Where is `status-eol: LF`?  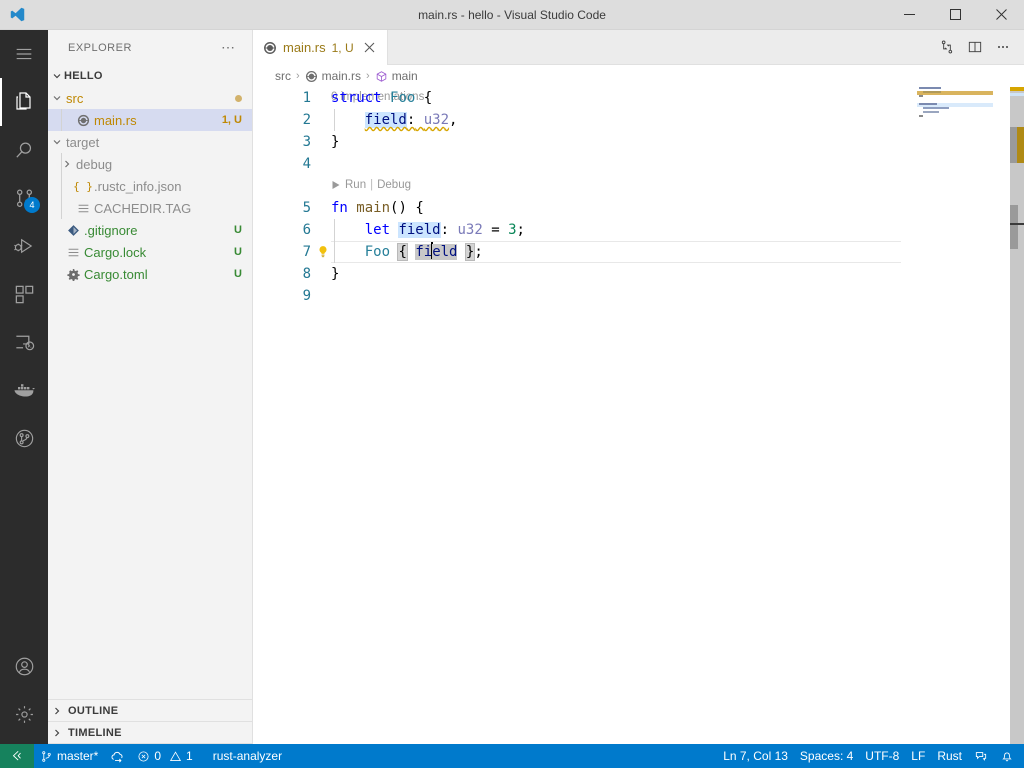 status-eol: LF is located at coordinates (918, 756).